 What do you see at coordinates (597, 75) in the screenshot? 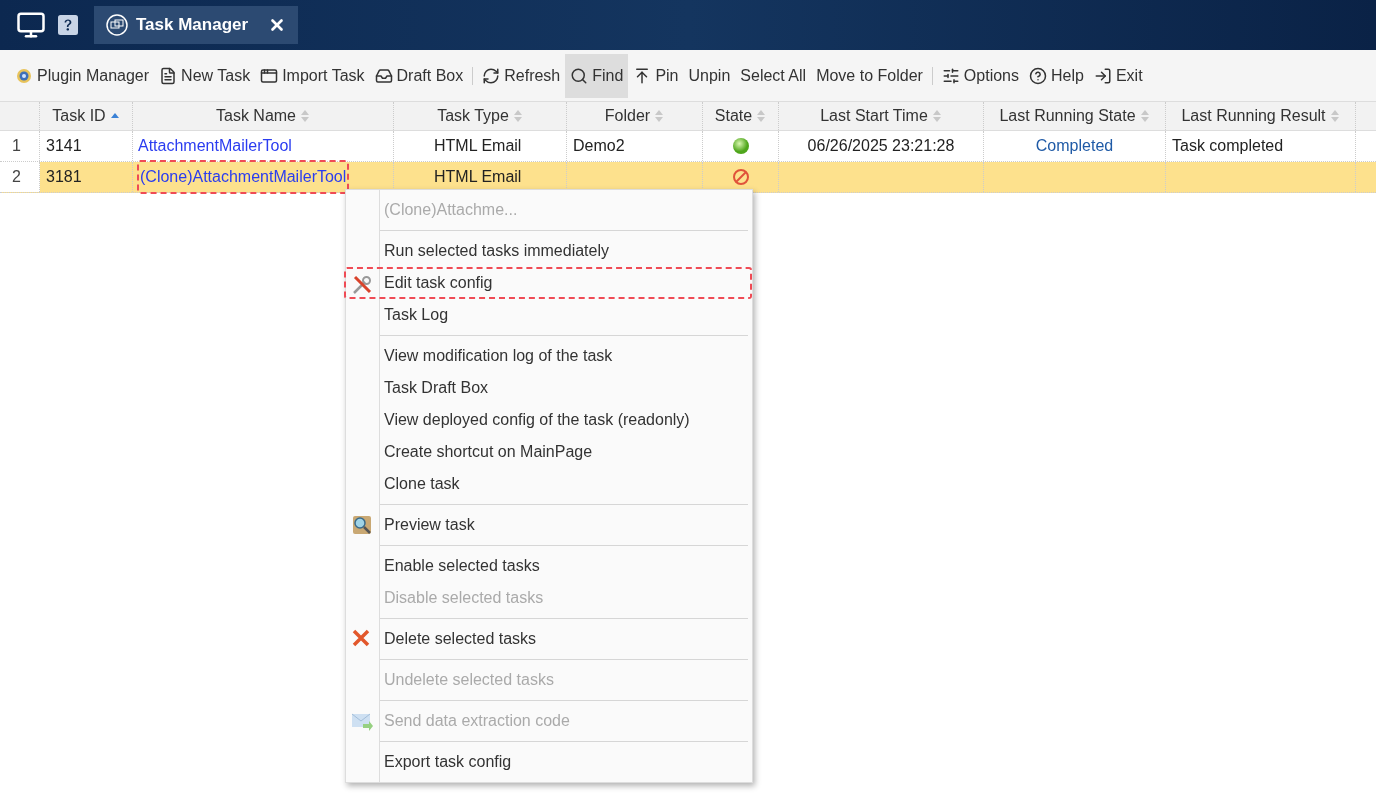
I see `toolbar-button: Find` at bounding box center [597, 75].